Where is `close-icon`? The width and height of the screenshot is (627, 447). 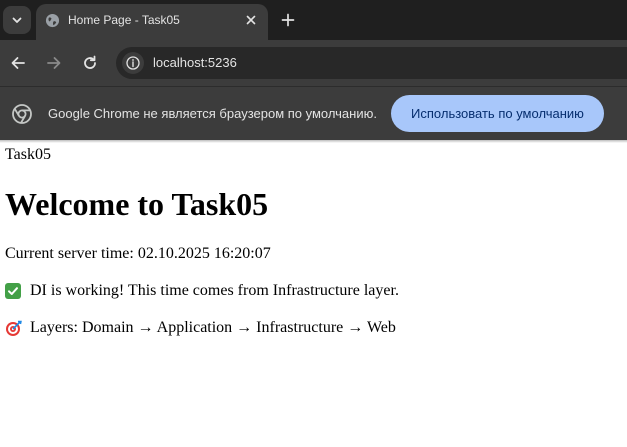 close-icon is located at coordinates (251, 20).